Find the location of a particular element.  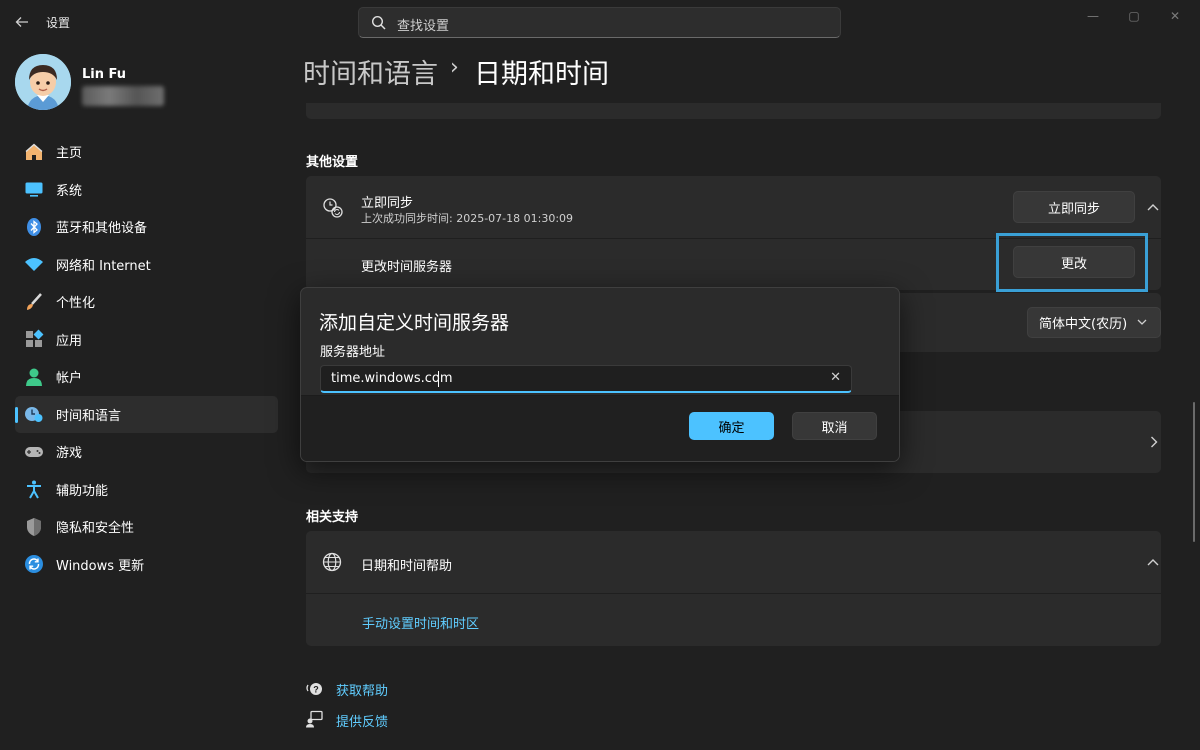

apps-icon is located at coordinates (34, 339).